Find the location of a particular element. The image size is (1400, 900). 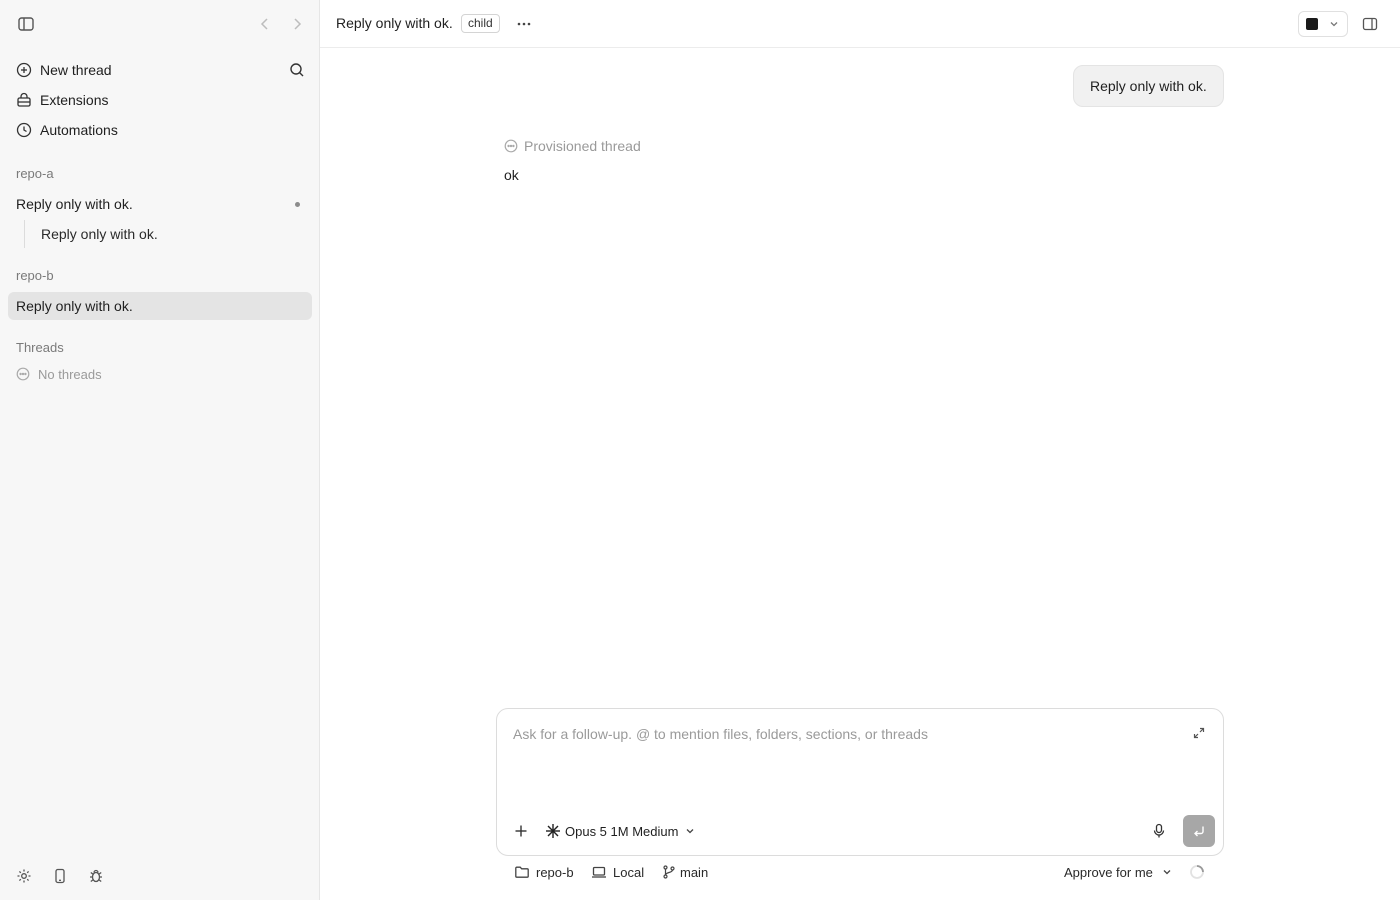

clock-icon is located at coordinates (24, 130).